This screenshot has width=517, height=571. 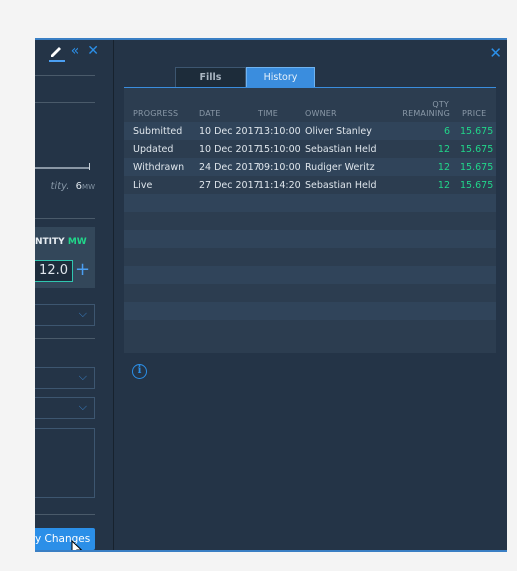 I want to click on cell-owner: Oliver Stanley, so click(x=338, y=131).